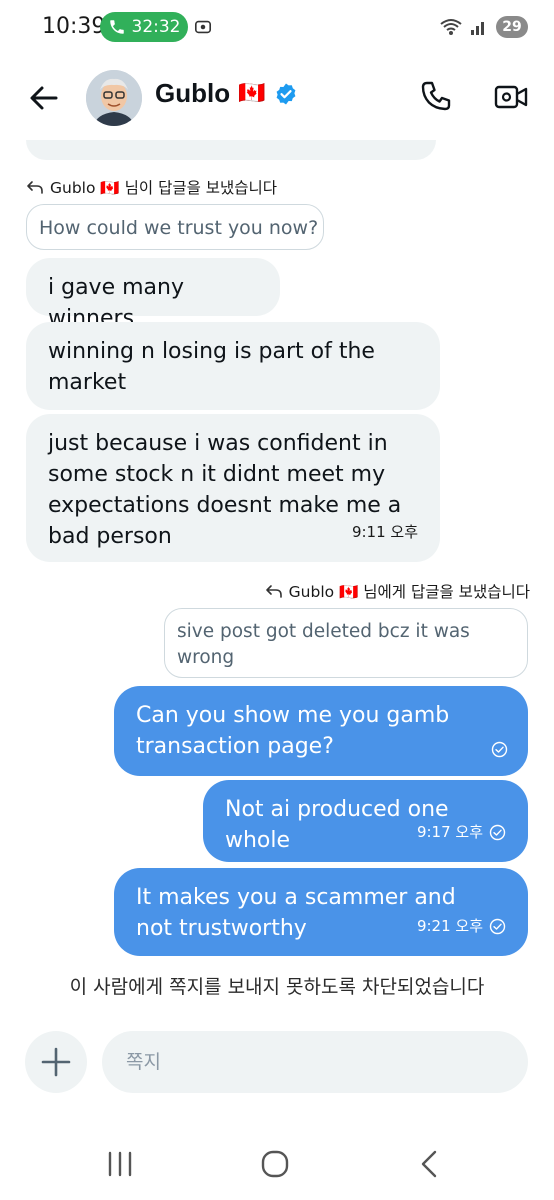  I want to click on reply-indicator: Gublo 🇨🇦 님이 답글을 보냈습니다, so click(151, 187).